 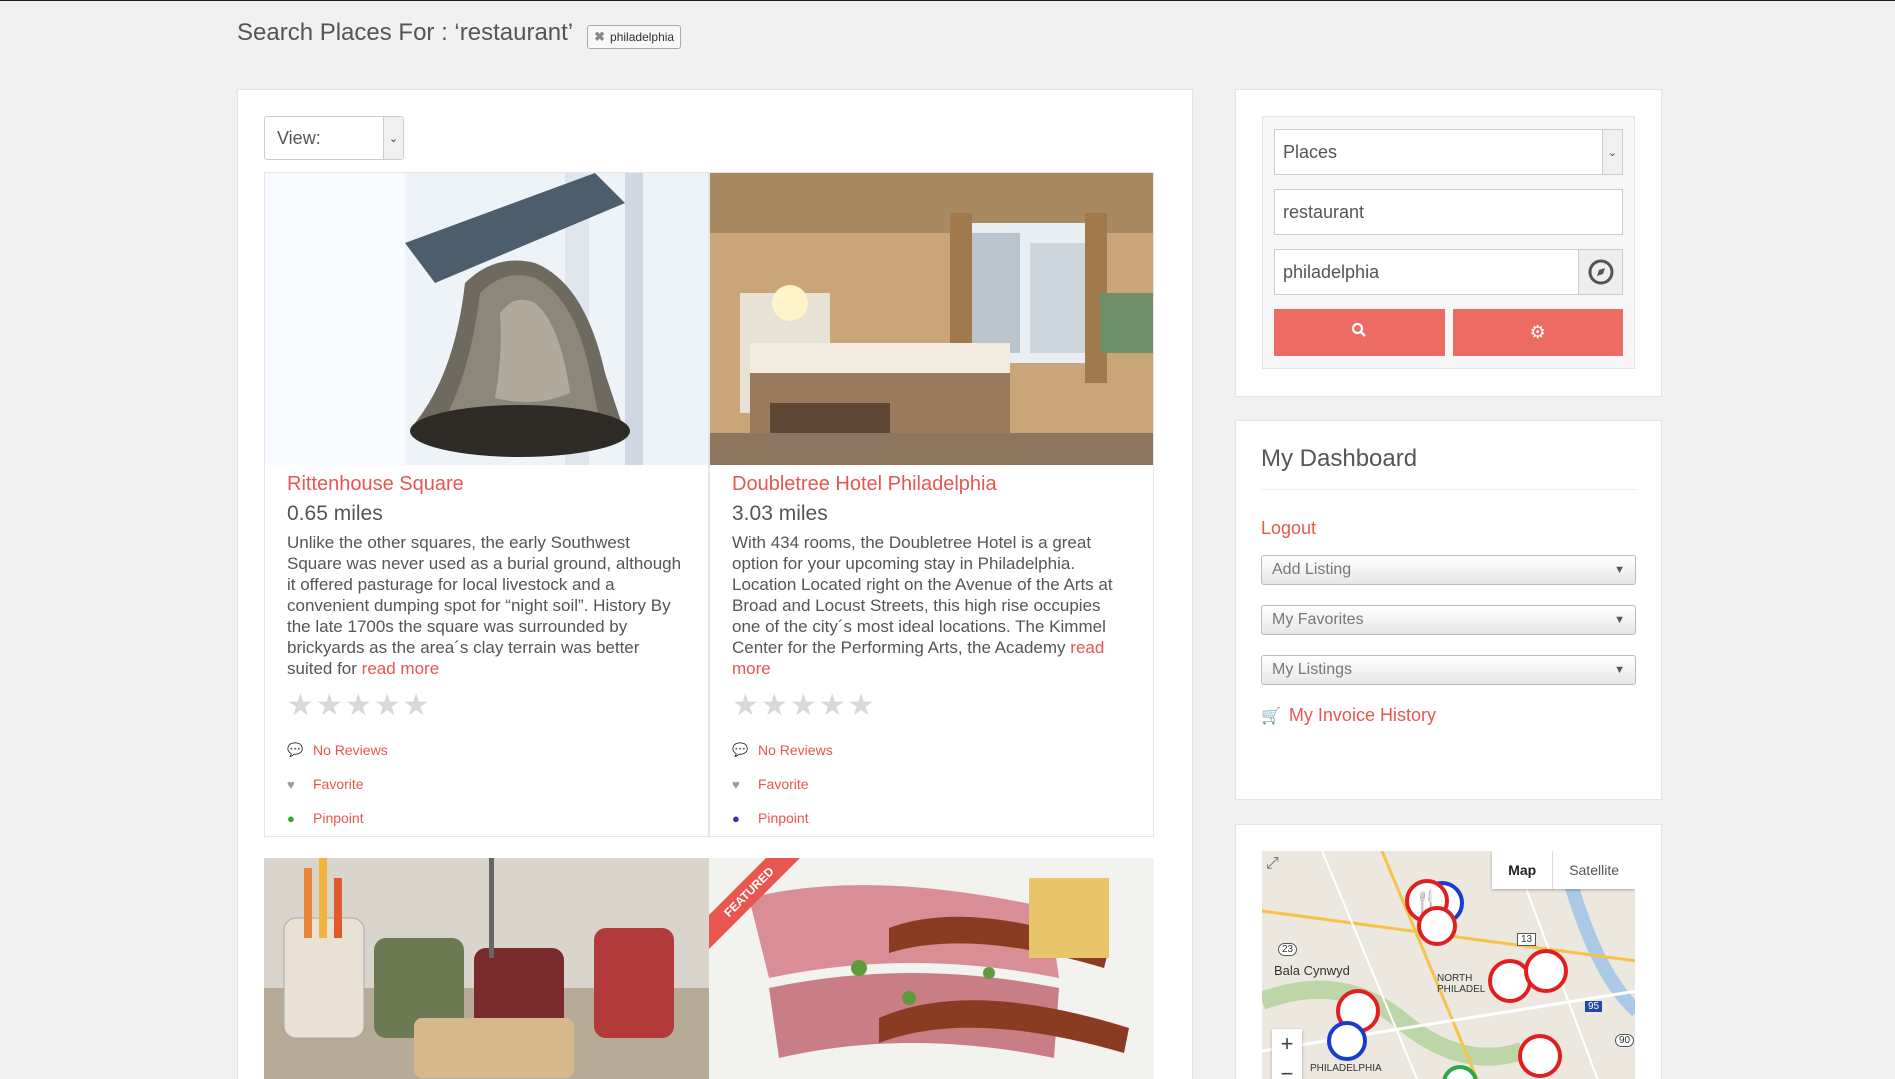 I want to click on type-select: Places ⌄, so click(x=1448, y=152).